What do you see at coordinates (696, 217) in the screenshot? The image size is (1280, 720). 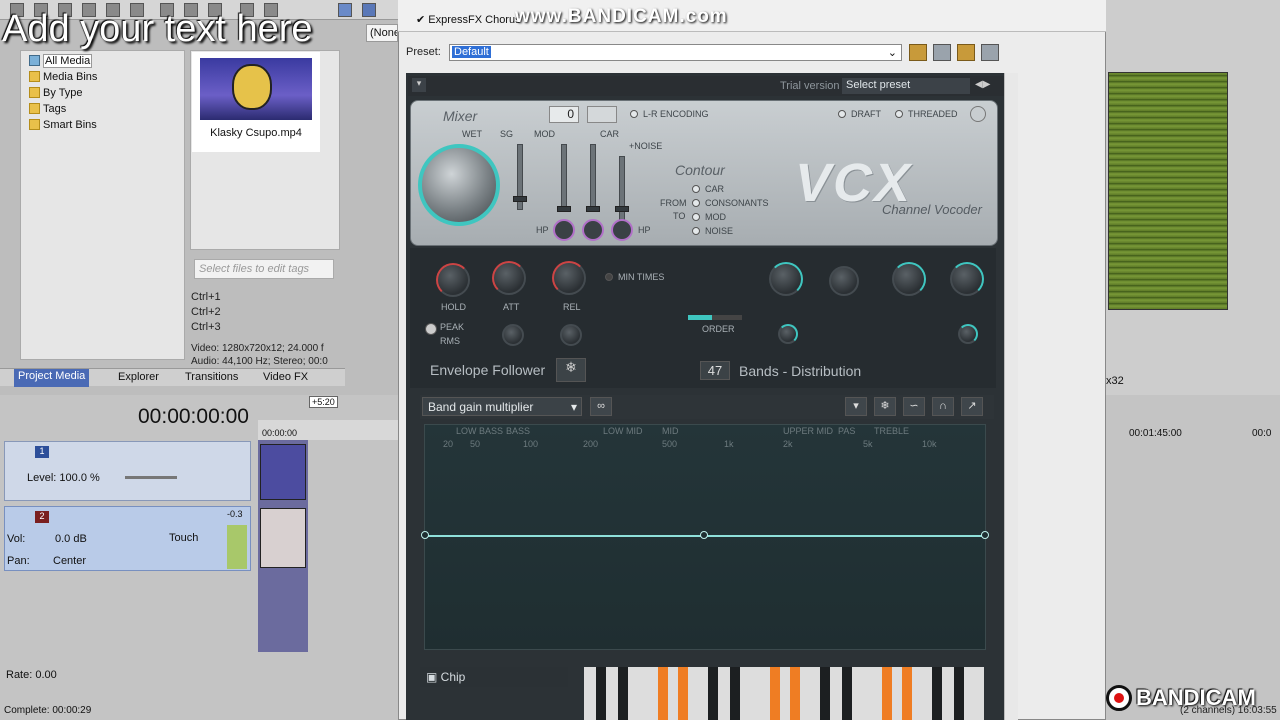 I see `contour-radio-mod` at bounding box center [696, 217].